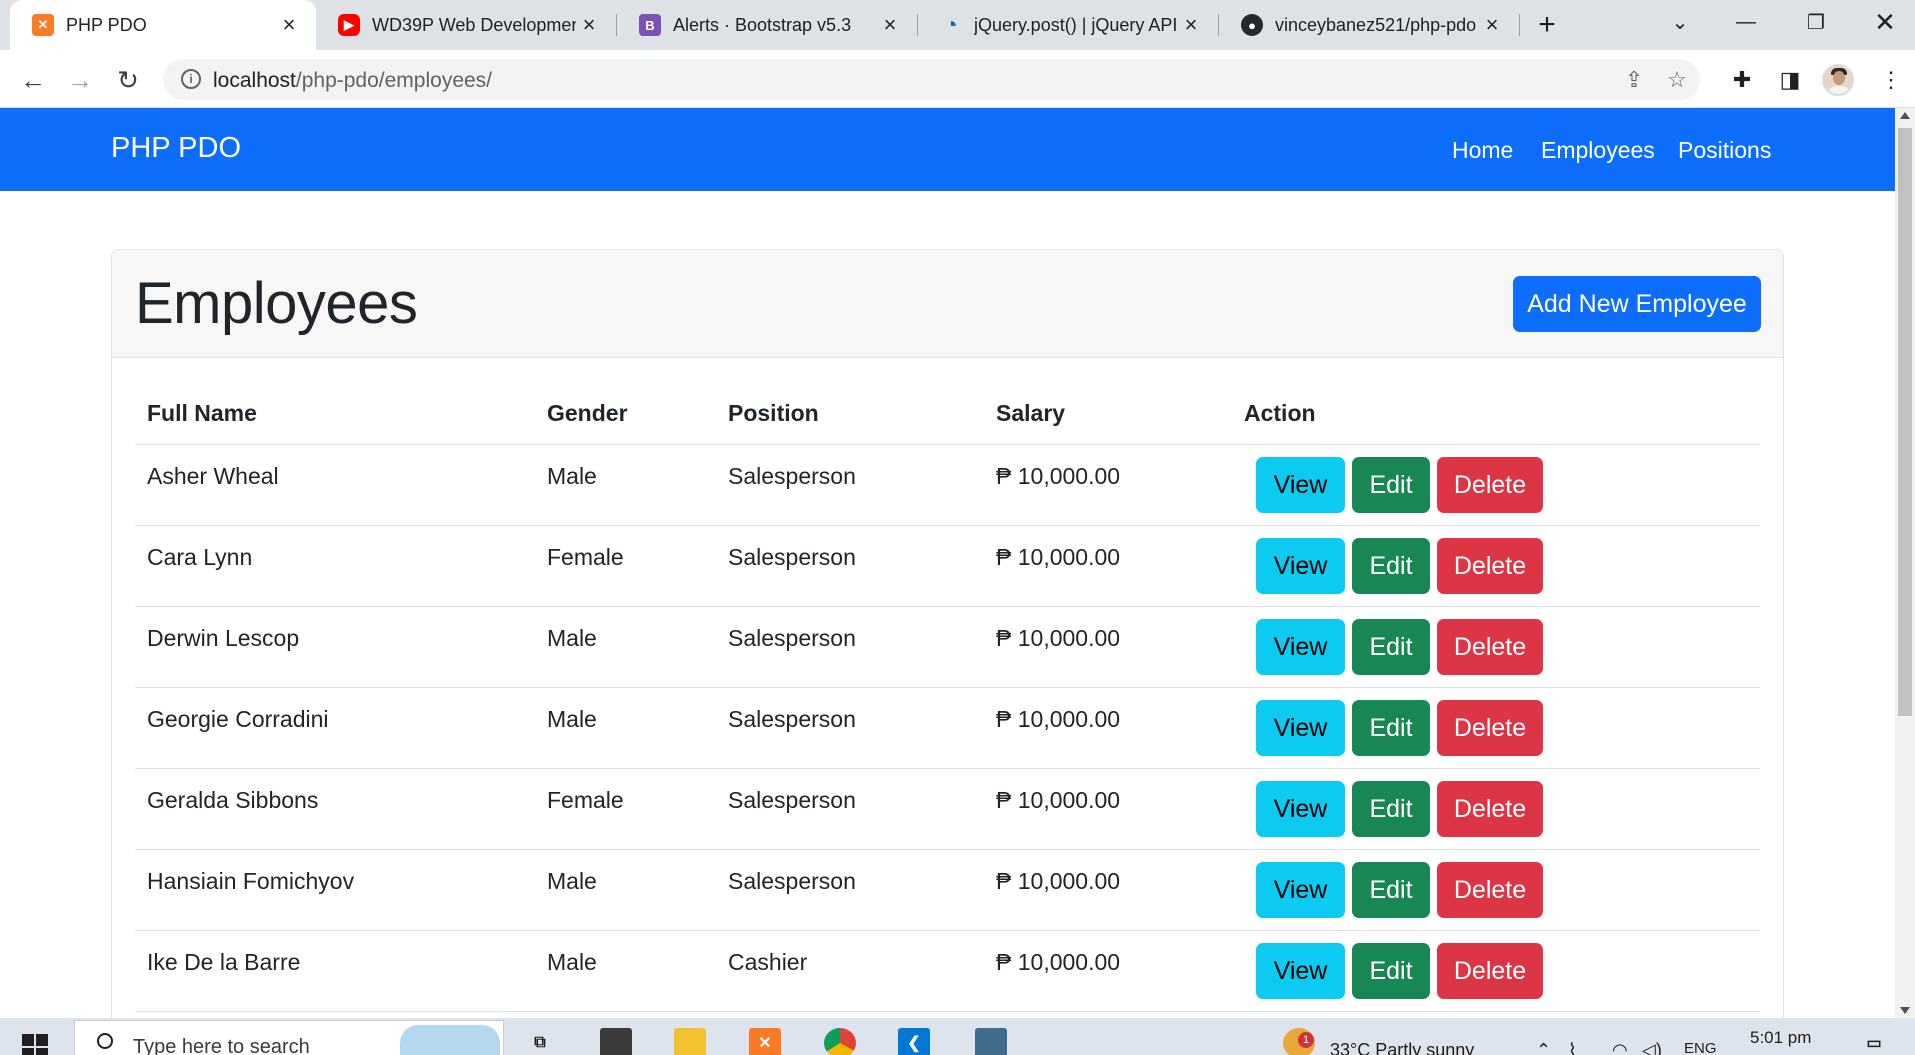 The width and height of the screenshot is (1915, 1055). What do you see at coordinates (1905, 115) in the screenshot?
I see `scroll-up-icon` at bounding box center [1905, 115].